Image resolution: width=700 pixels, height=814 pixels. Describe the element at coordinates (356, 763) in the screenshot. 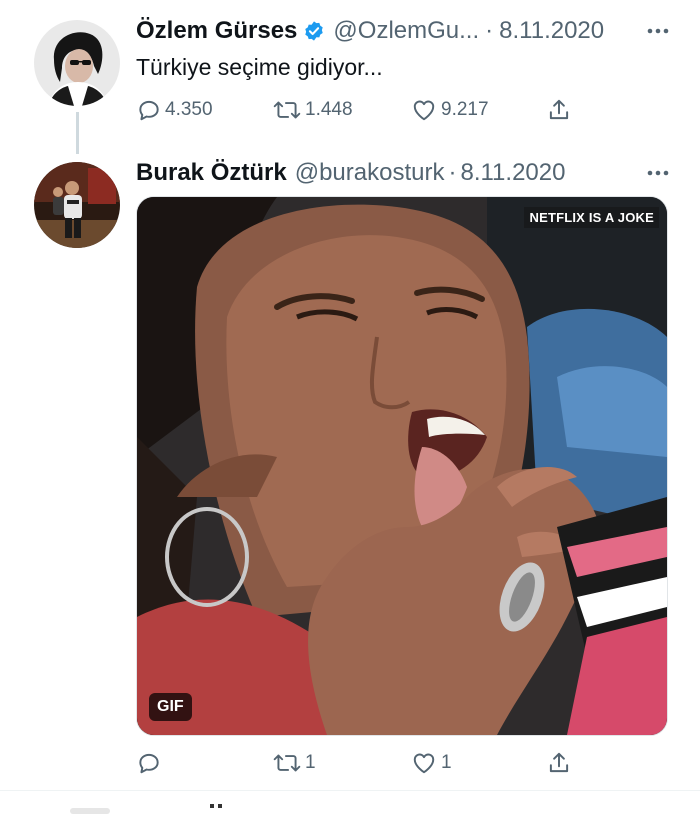

I see `tweet-actions: 1 1` at that location.